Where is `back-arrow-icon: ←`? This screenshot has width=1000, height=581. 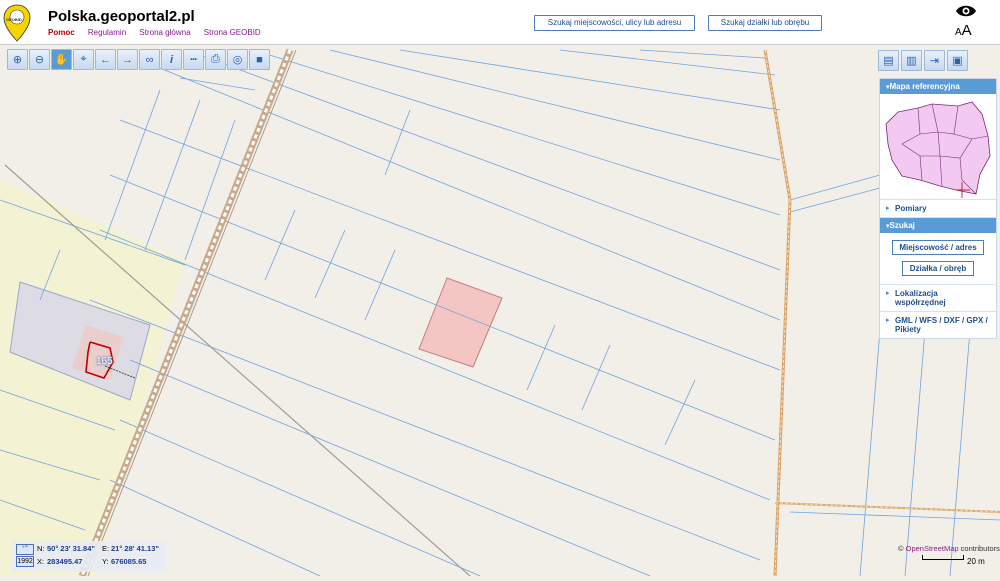
back-arrow-icon: ← is located at coordinates (105, 59).